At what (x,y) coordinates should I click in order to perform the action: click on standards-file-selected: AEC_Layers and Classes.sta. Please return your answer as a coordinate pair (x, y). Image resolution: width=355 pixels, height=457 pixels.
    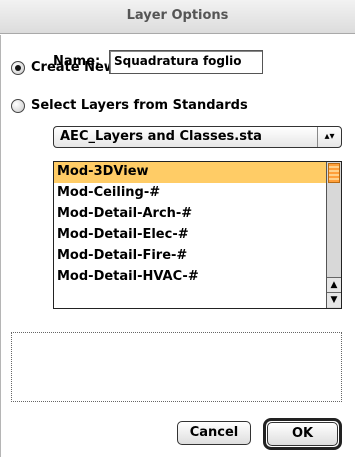
    Looking at the image, I should click on (161, 136).